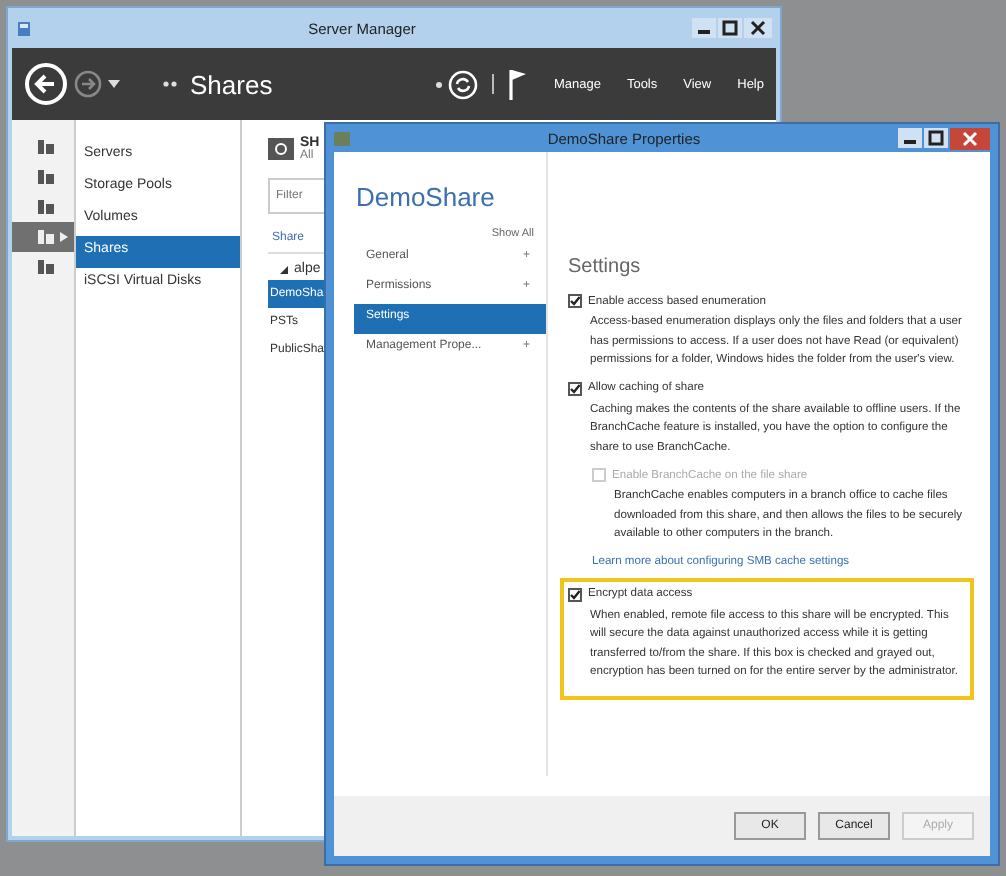 The image size is (1006, 876). Describe the element at coordinates (605, 267) in the screenshot. I see `section-title: Settings` at that location.